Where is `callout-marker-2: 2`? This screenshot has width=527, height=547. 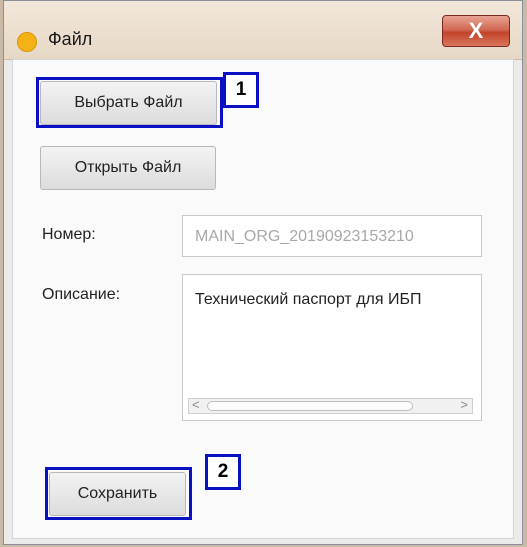 callout-marker-2: 2 is located at coordinates (223, 472).